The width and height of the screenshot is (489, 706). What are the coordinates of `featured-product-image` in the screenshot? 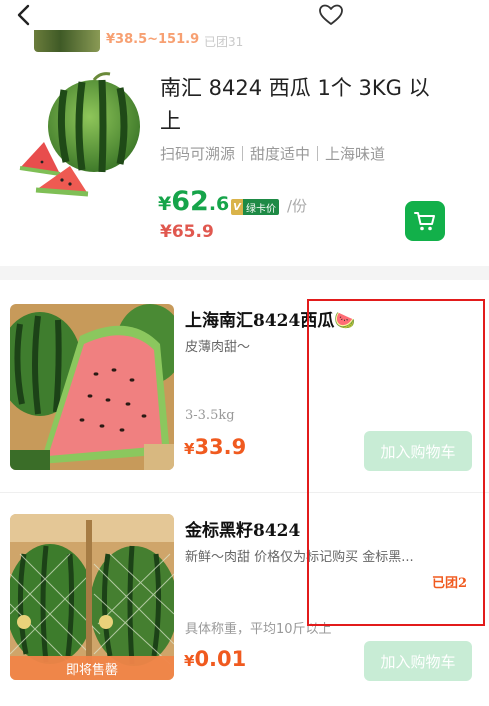 It's located at (80, 136).